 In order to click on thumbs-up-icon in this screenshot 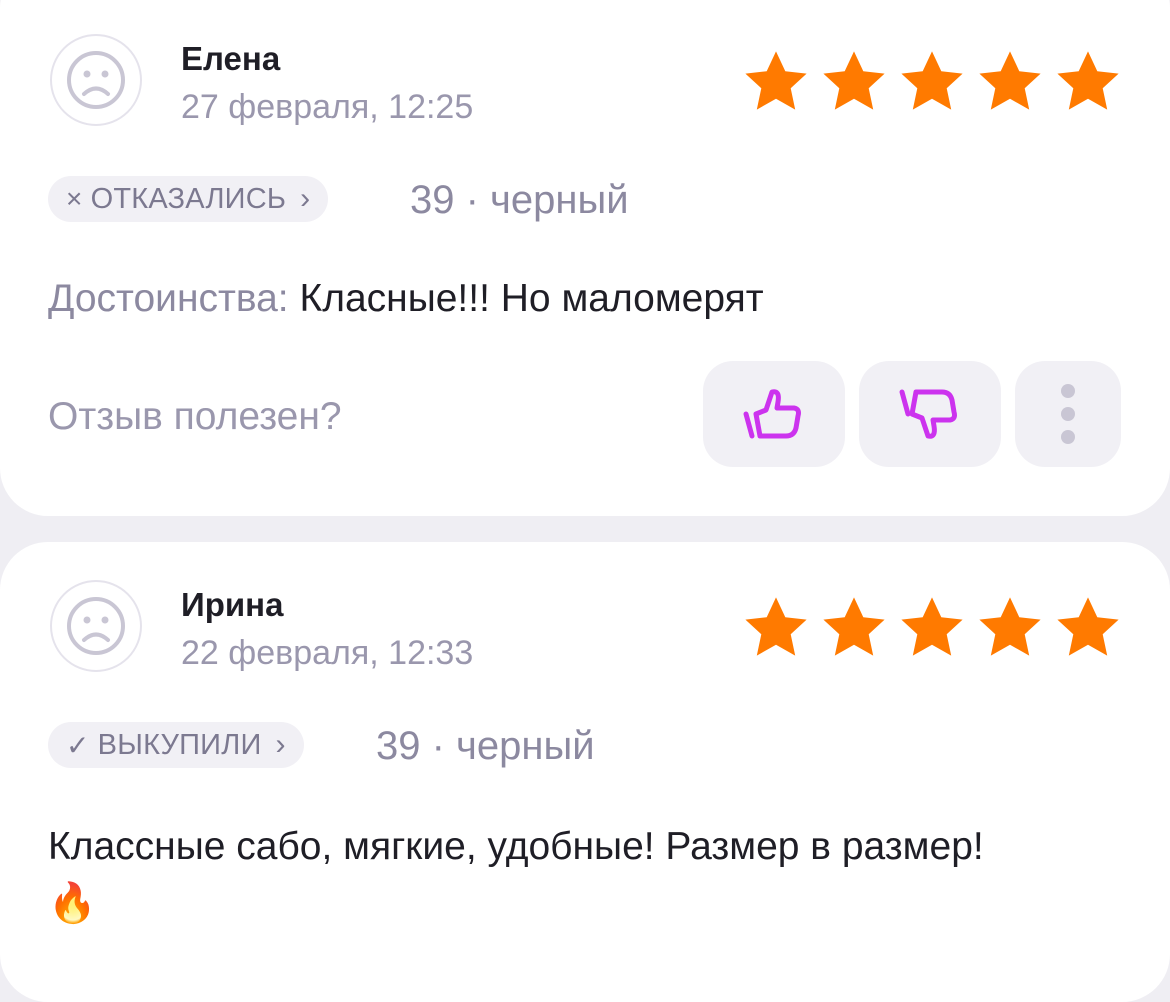, I will do `click(772, 414)`.